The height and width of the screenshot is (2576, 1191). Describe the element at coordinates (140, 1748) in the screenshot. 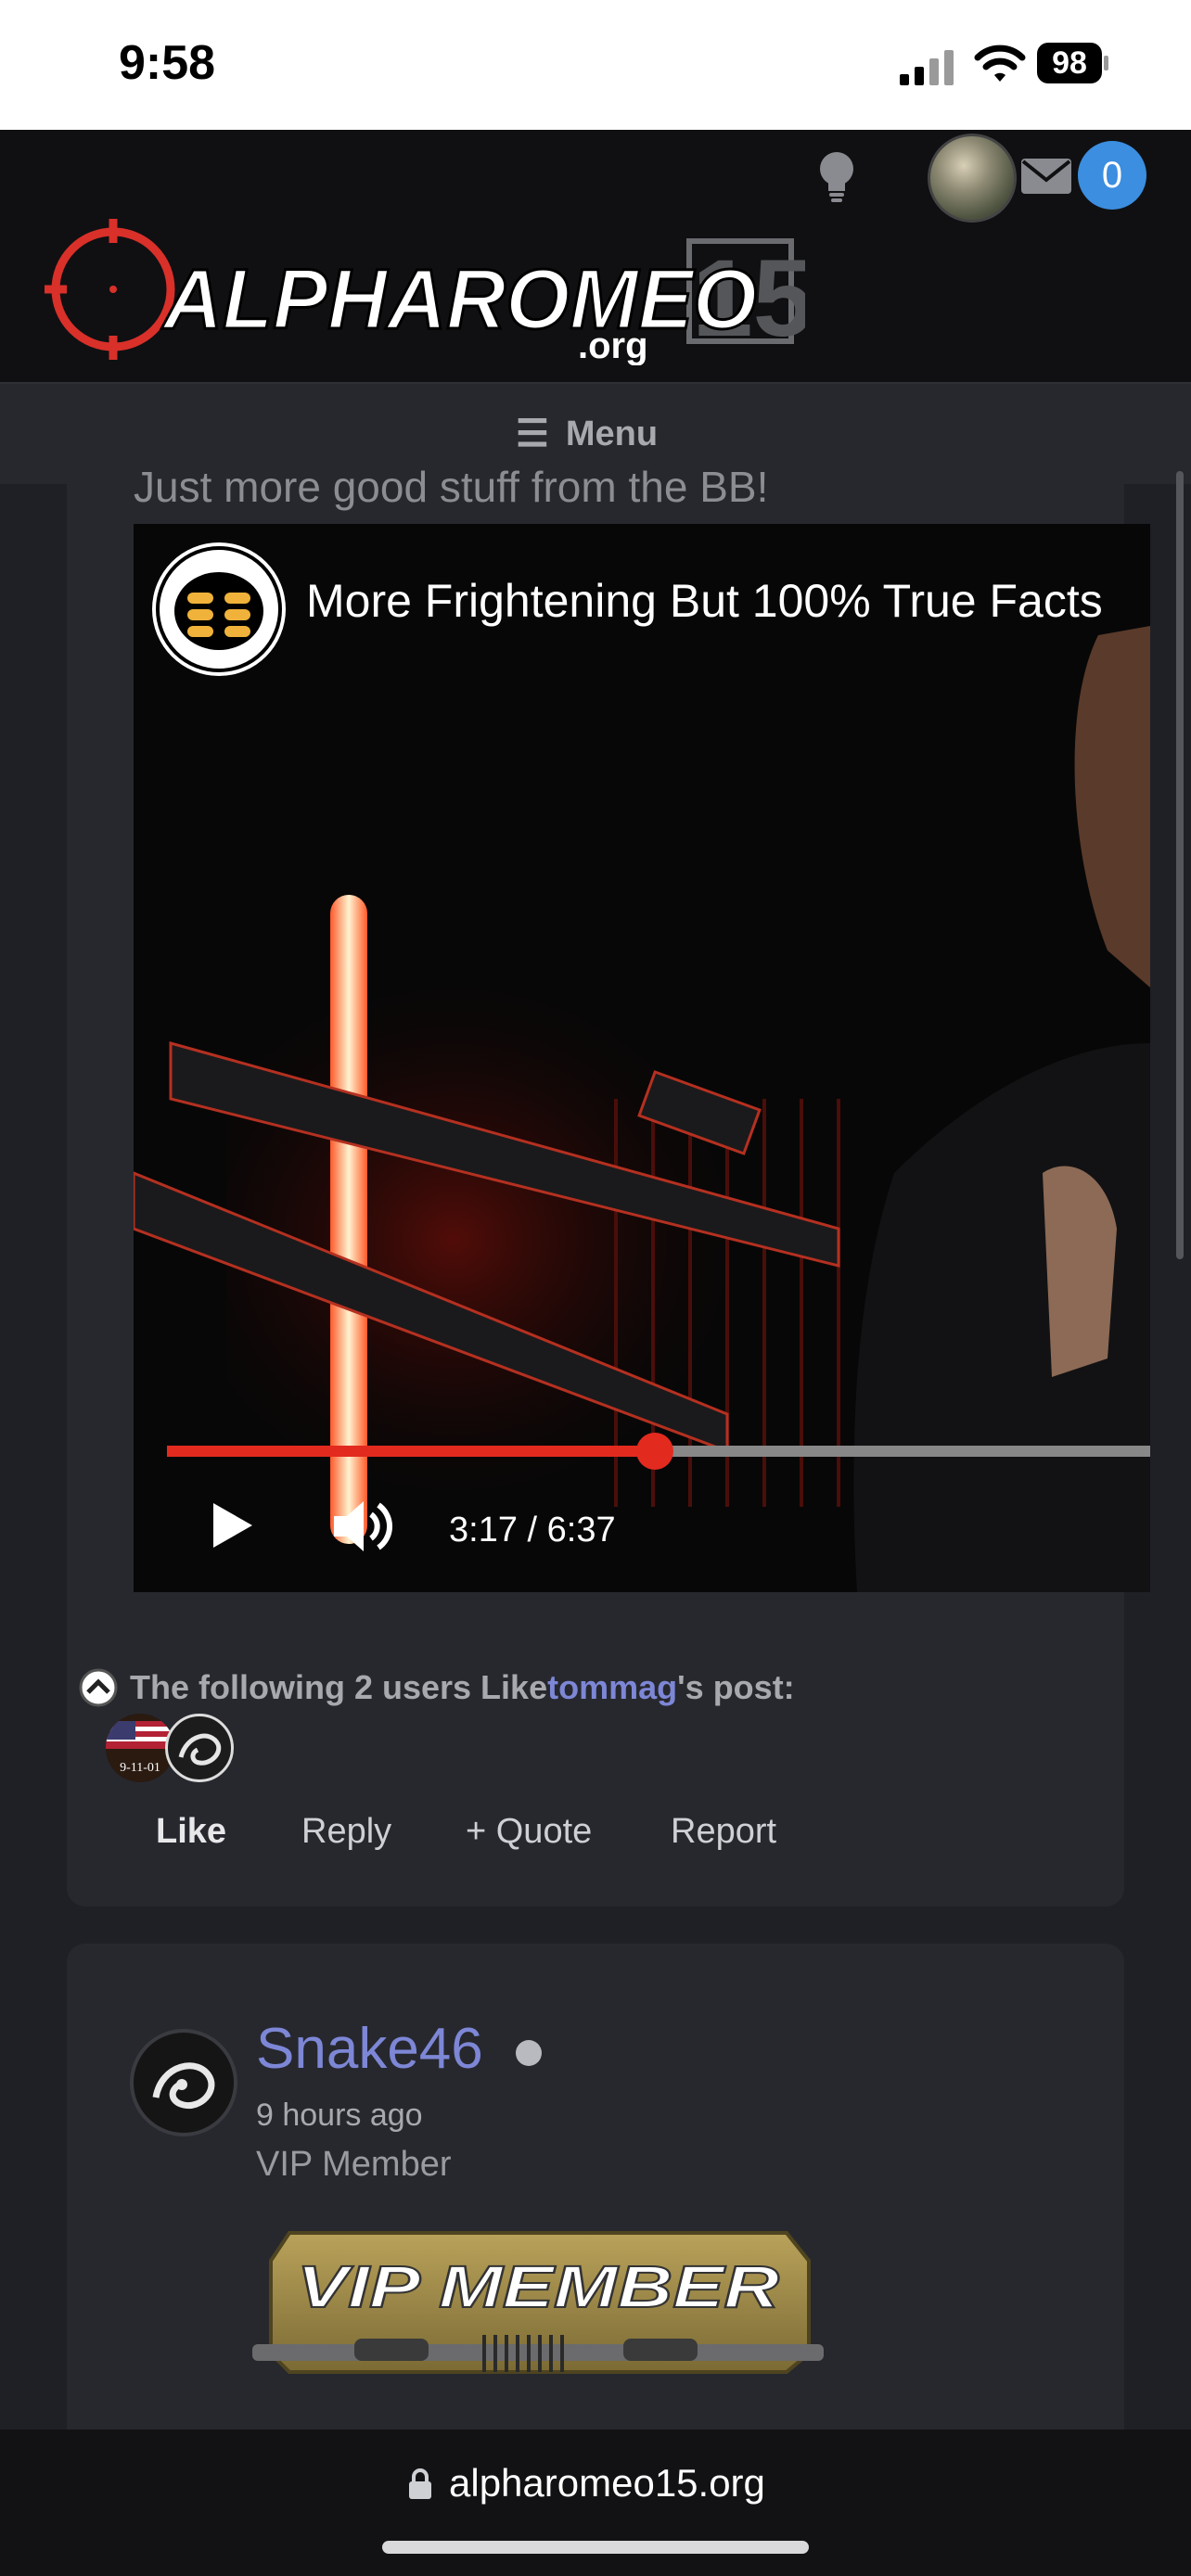

I see `liker-avatar: 9-11-01` at that location.